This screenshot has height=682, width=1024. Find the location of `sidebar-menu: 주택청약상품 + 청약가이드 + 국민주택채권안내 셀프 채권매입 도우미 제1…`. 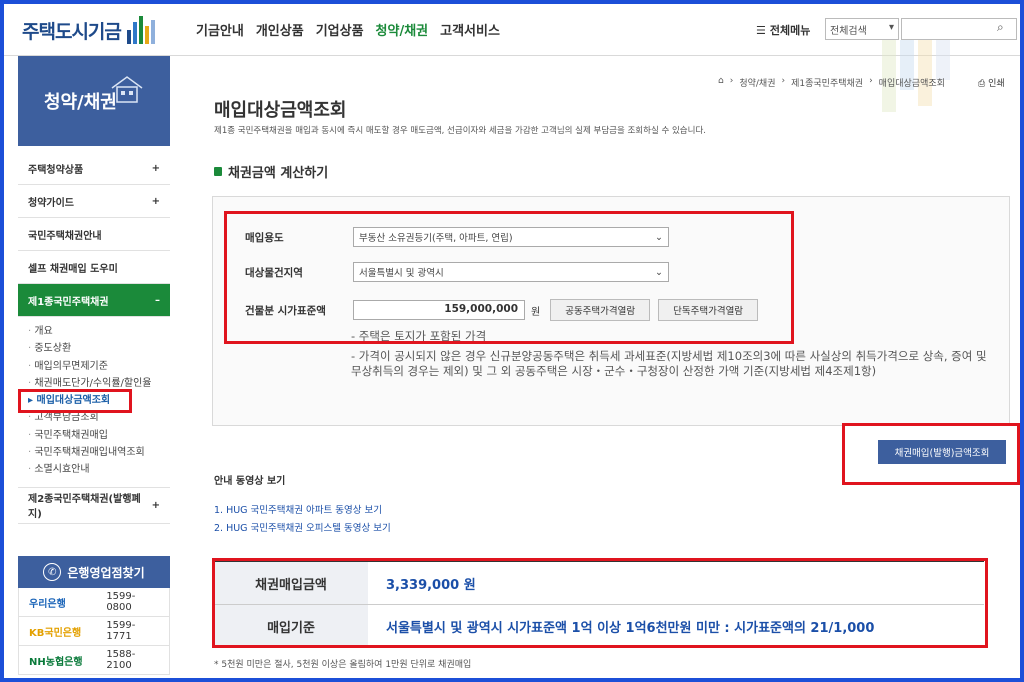

sidebar-menu: 주택청약상품 + 청약가이드 + 국민주택채권안내 셀프 채권매입 도우미 제1… is located at coordinates (94, 338).